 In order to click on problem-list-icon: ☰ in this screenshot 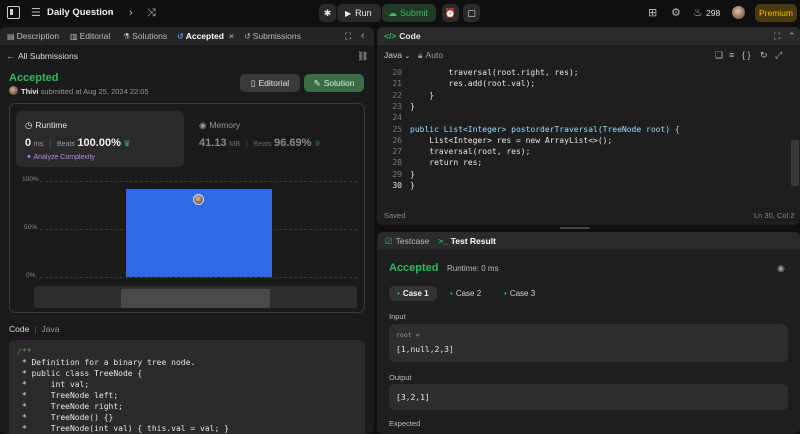, I will do `click(36, 13)`.